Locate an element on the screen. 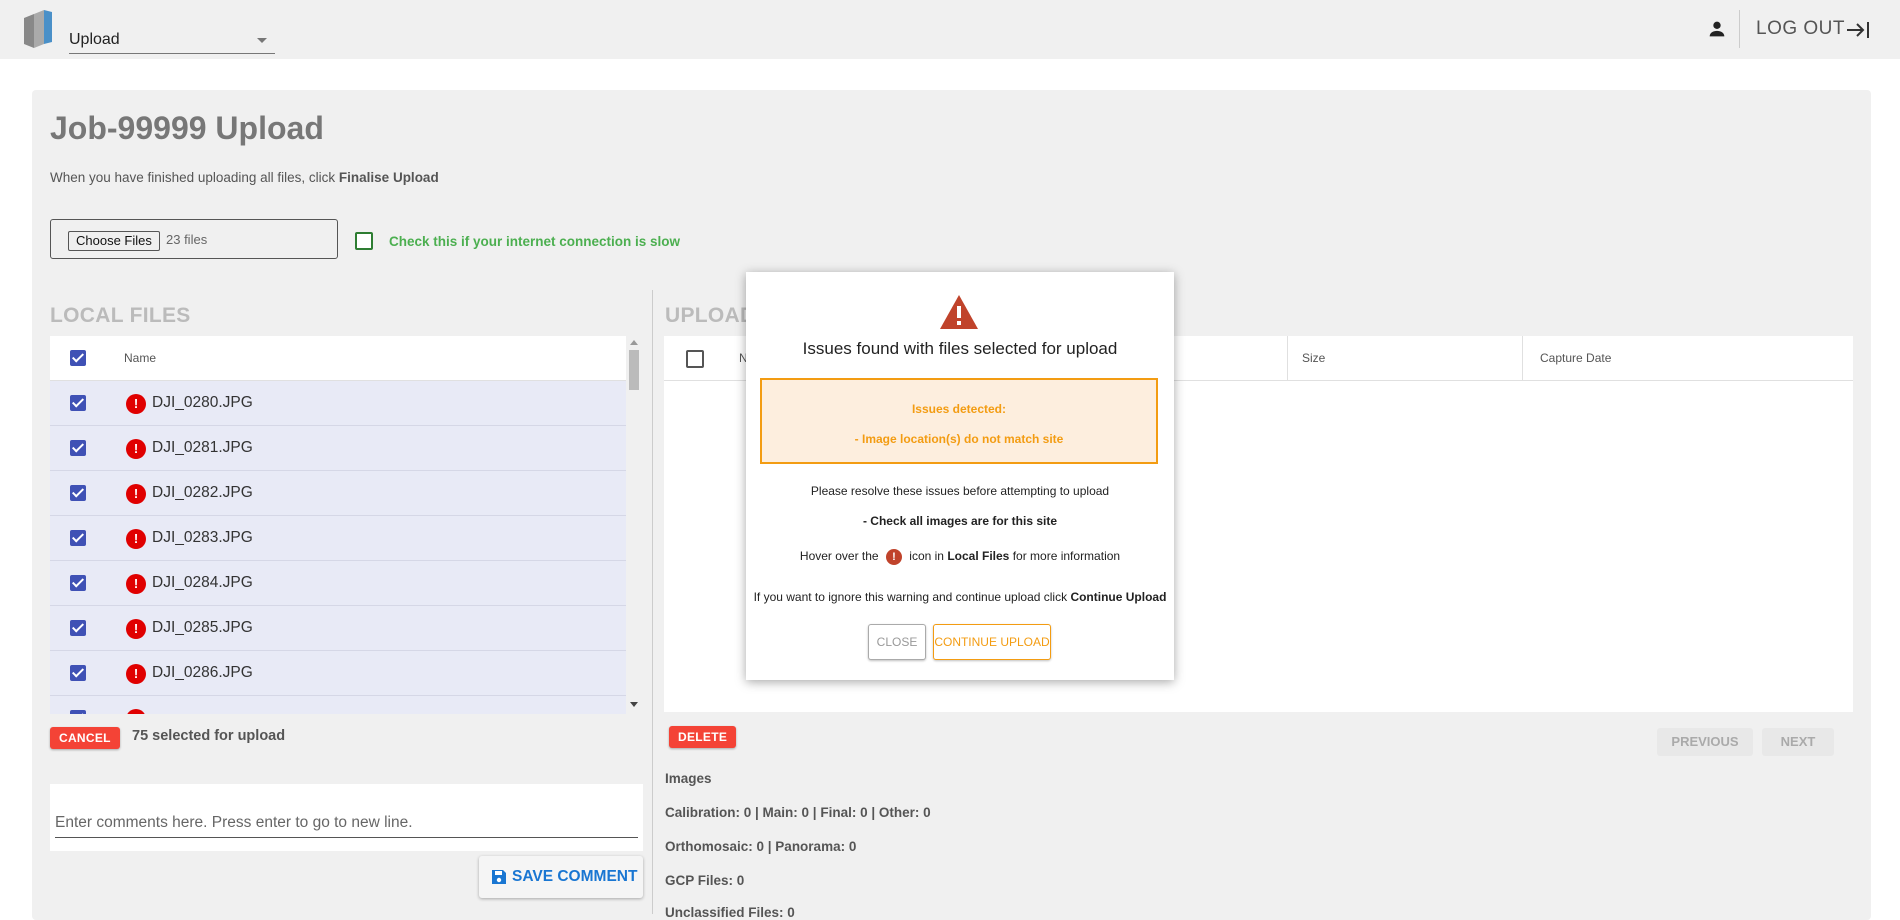 This screenshot has height=920, width=1900. hover-suffix: for more information is located at coordinates (1066, 556).